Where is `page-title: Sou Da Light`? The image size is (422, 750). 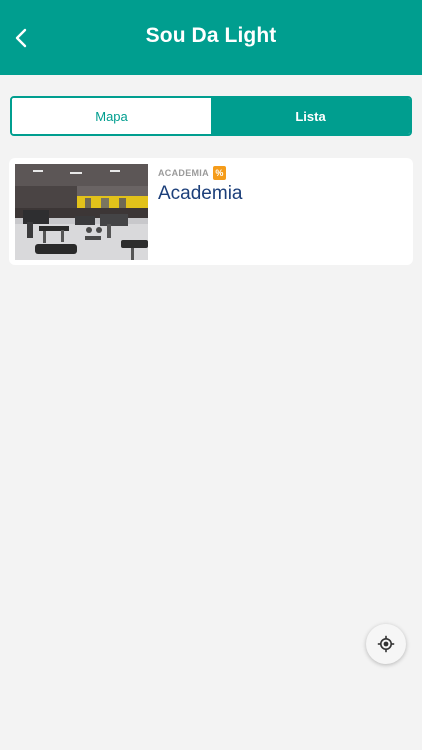
page-title: Sou Da Light is located at coordinates (211, 35).